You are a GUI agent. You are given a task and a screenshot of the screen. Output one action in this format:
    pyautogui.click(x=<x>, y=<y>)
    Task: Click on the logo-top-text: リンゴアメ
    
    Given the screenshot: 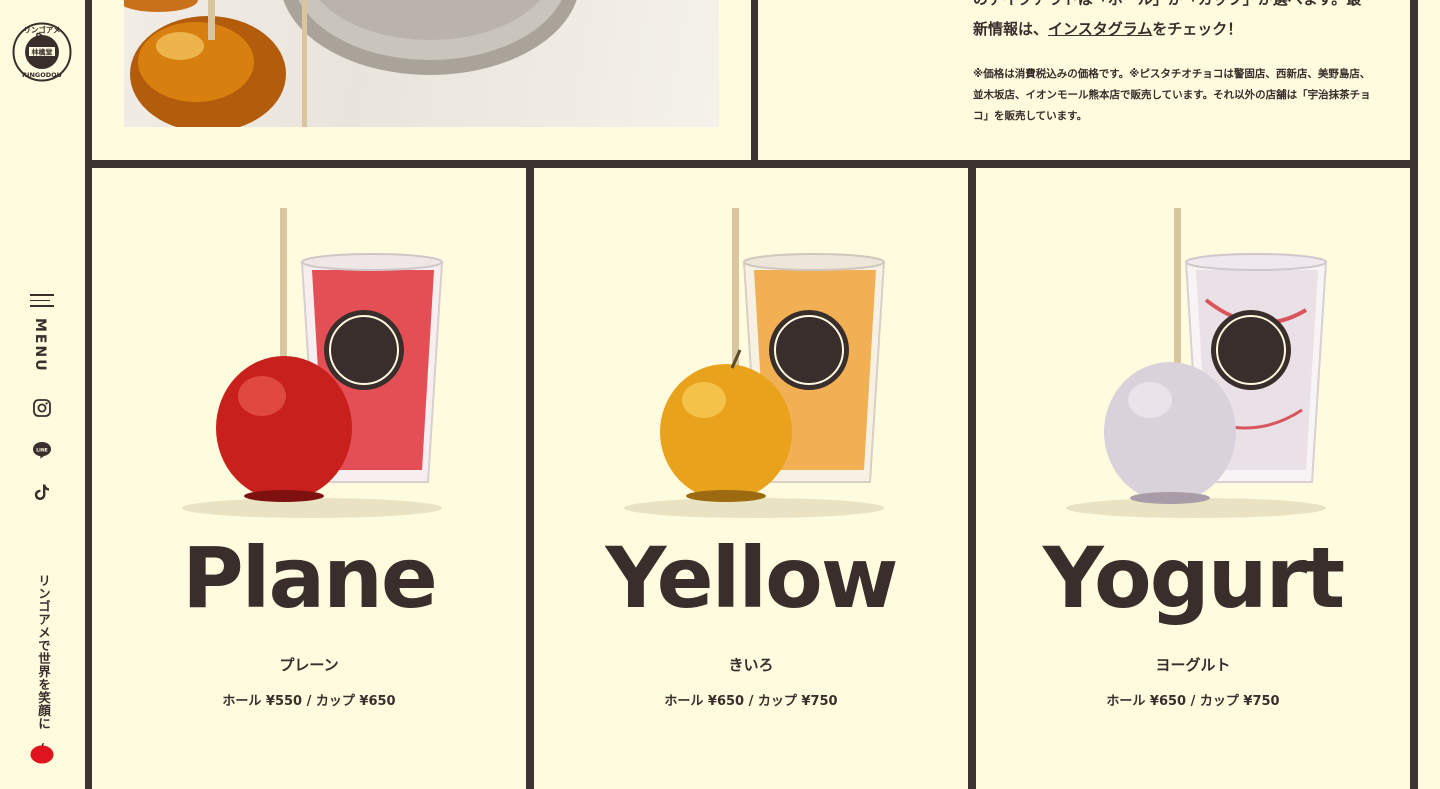 What is the action you would take?
    pyautogui.click(x=41, y=30)
    